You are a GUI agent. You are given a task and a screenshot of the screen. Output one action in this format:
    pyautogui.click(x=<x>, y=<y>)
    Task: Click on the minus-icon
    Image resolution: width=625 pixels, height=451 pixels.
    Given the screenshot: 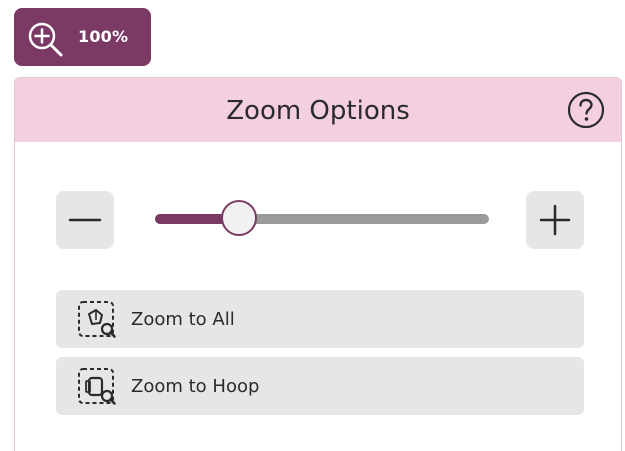 What is the action you would take?
    pyautogui.click(x=85, y=220)
    